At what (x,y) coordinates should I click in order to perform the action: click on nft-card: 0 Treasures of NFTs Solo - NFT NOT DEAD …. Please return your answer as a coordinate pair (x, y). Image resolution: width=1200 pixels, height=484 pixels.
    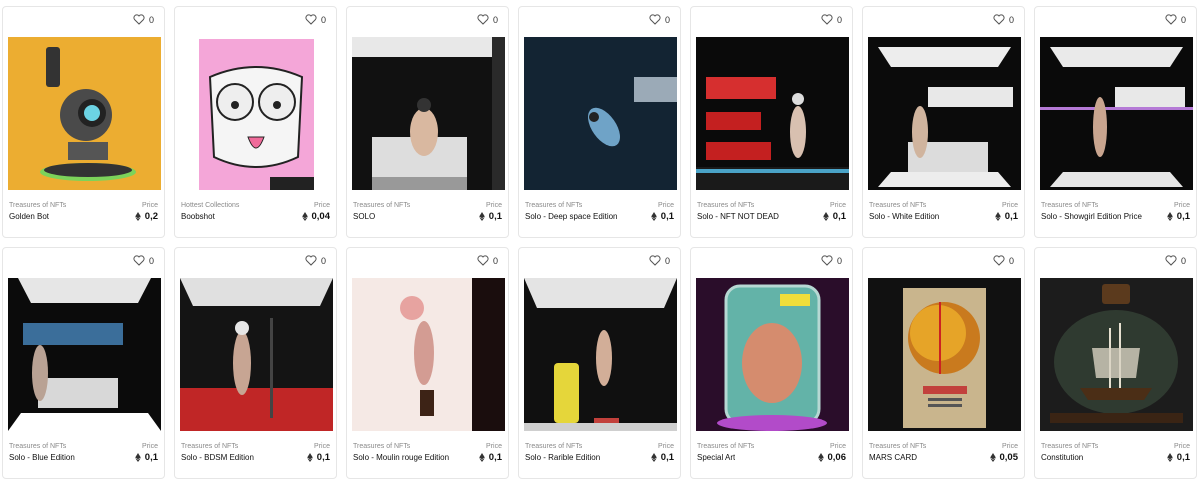
    Looking at the image, I should click on (771, 122).